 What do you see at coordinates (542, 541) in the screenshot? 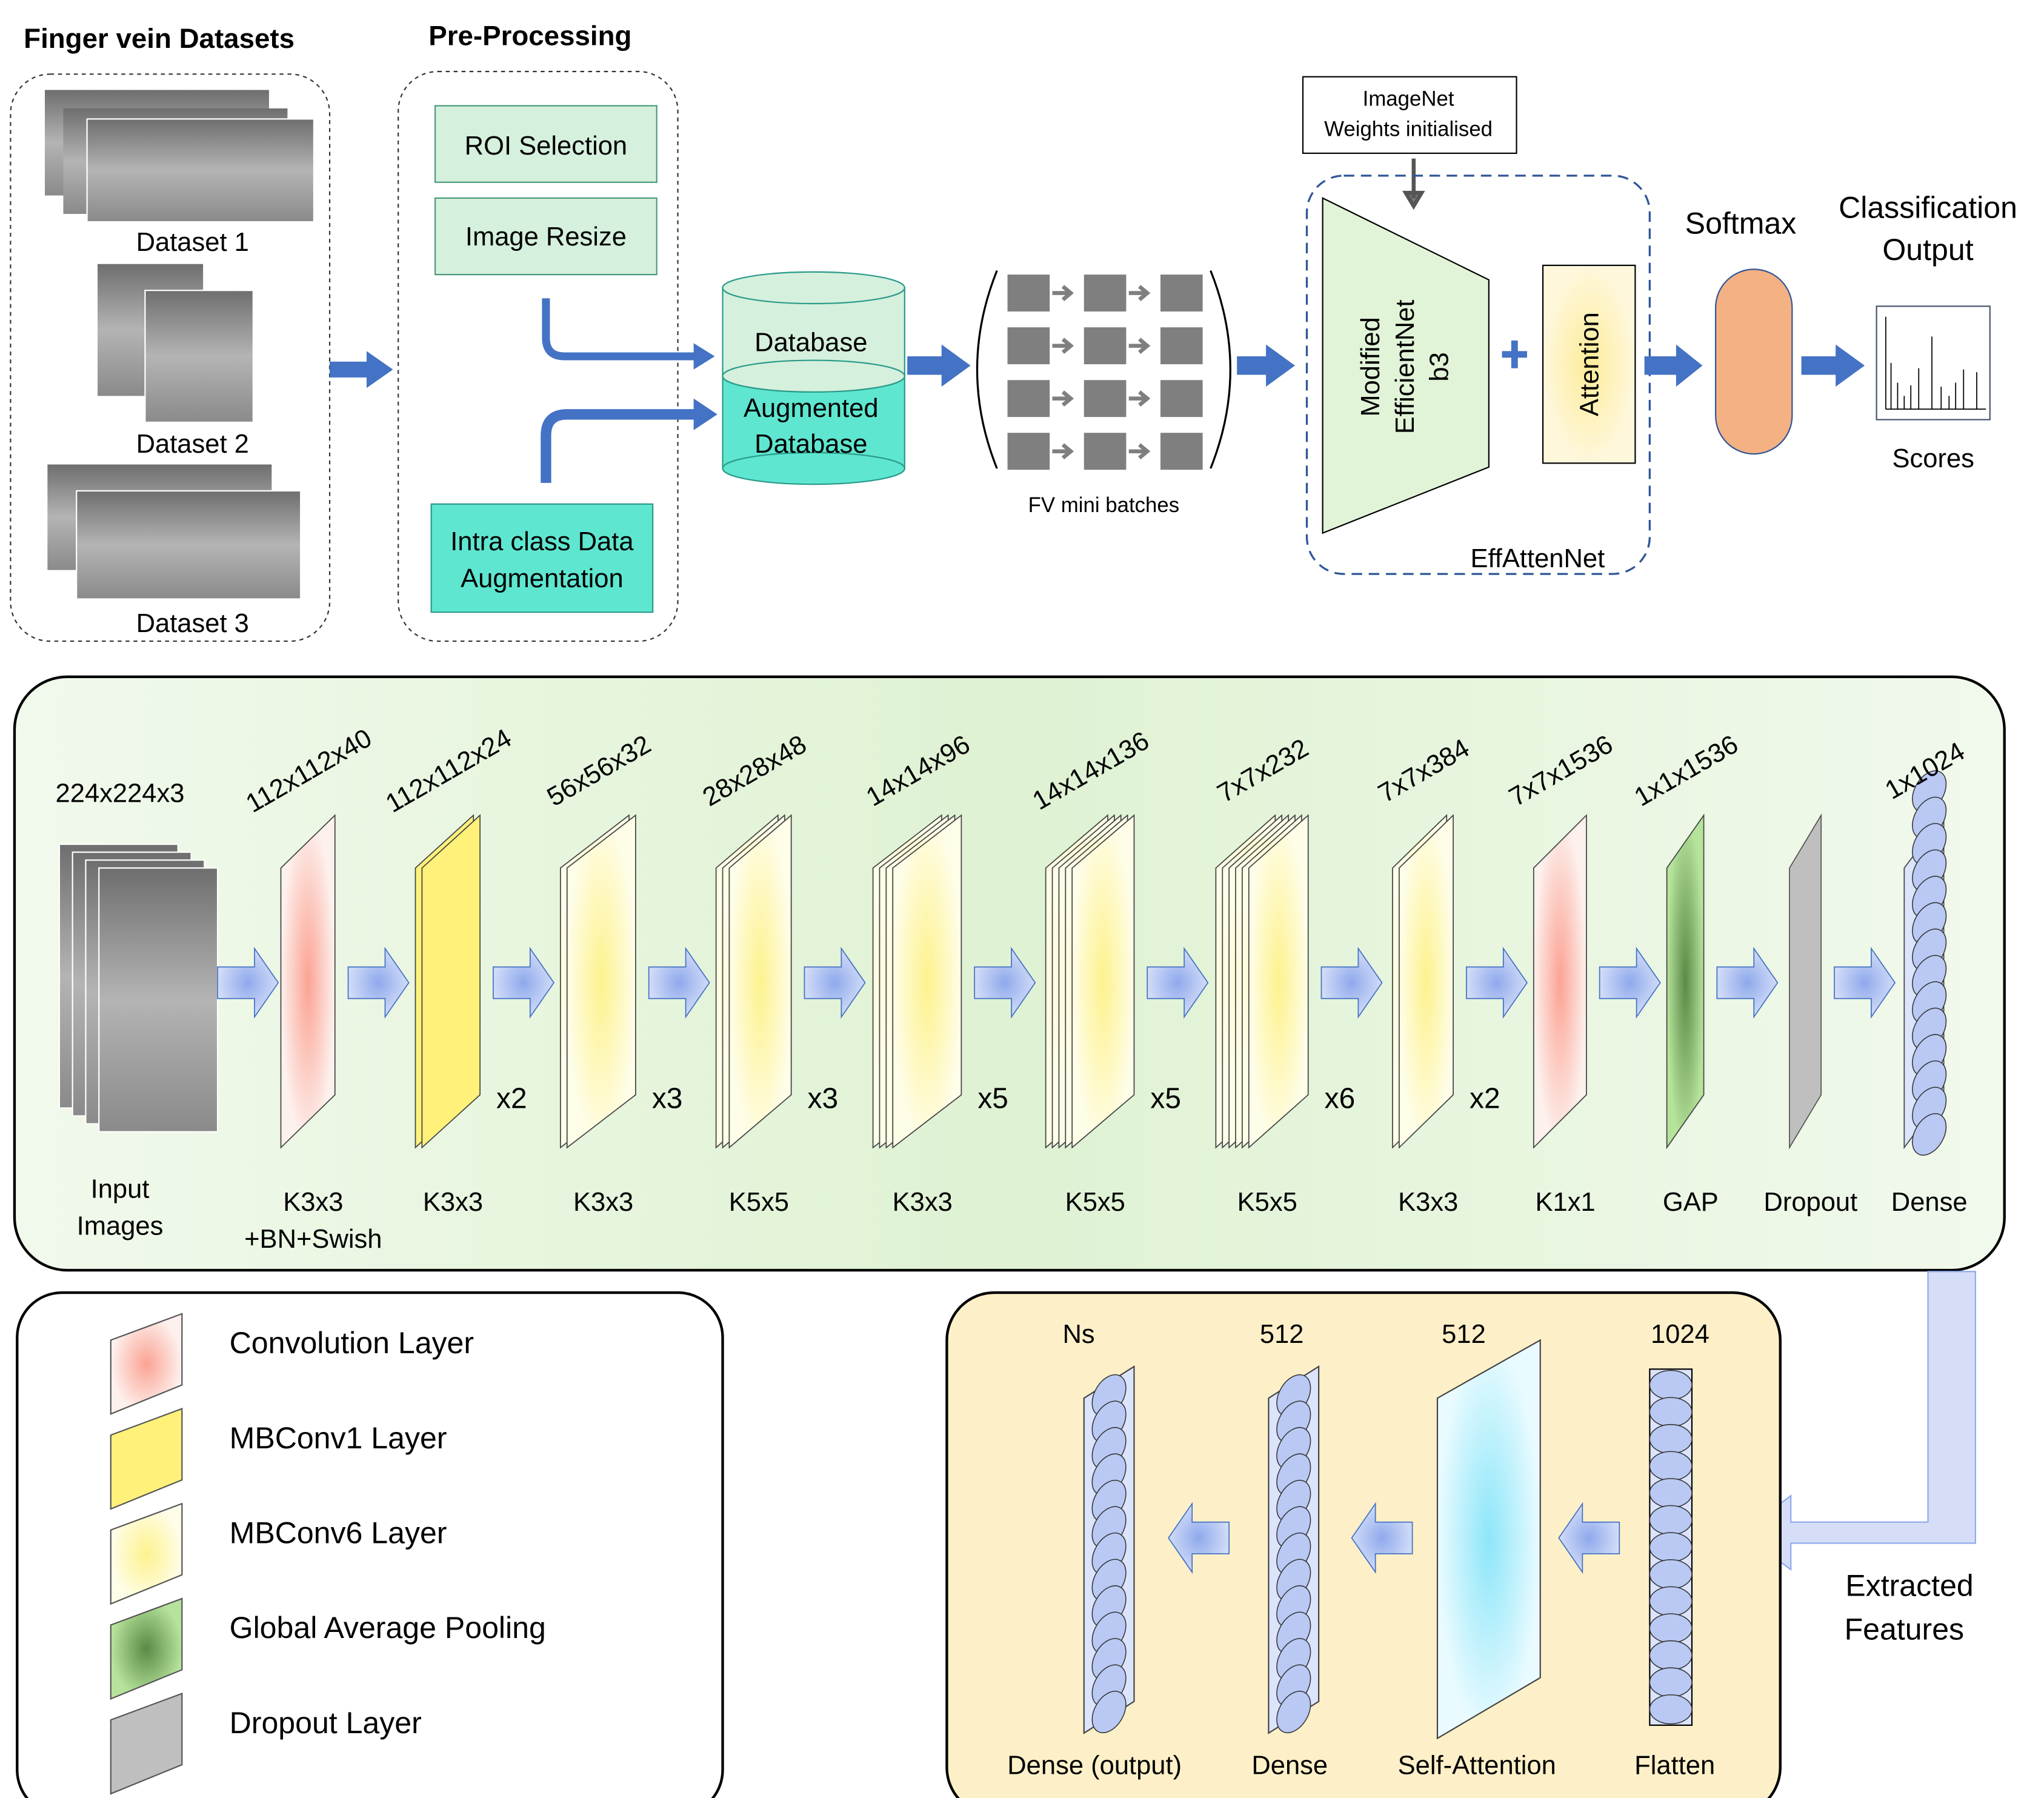
I see `augmentation-label-1: Intra class Data` at bounding box center [542, 541].